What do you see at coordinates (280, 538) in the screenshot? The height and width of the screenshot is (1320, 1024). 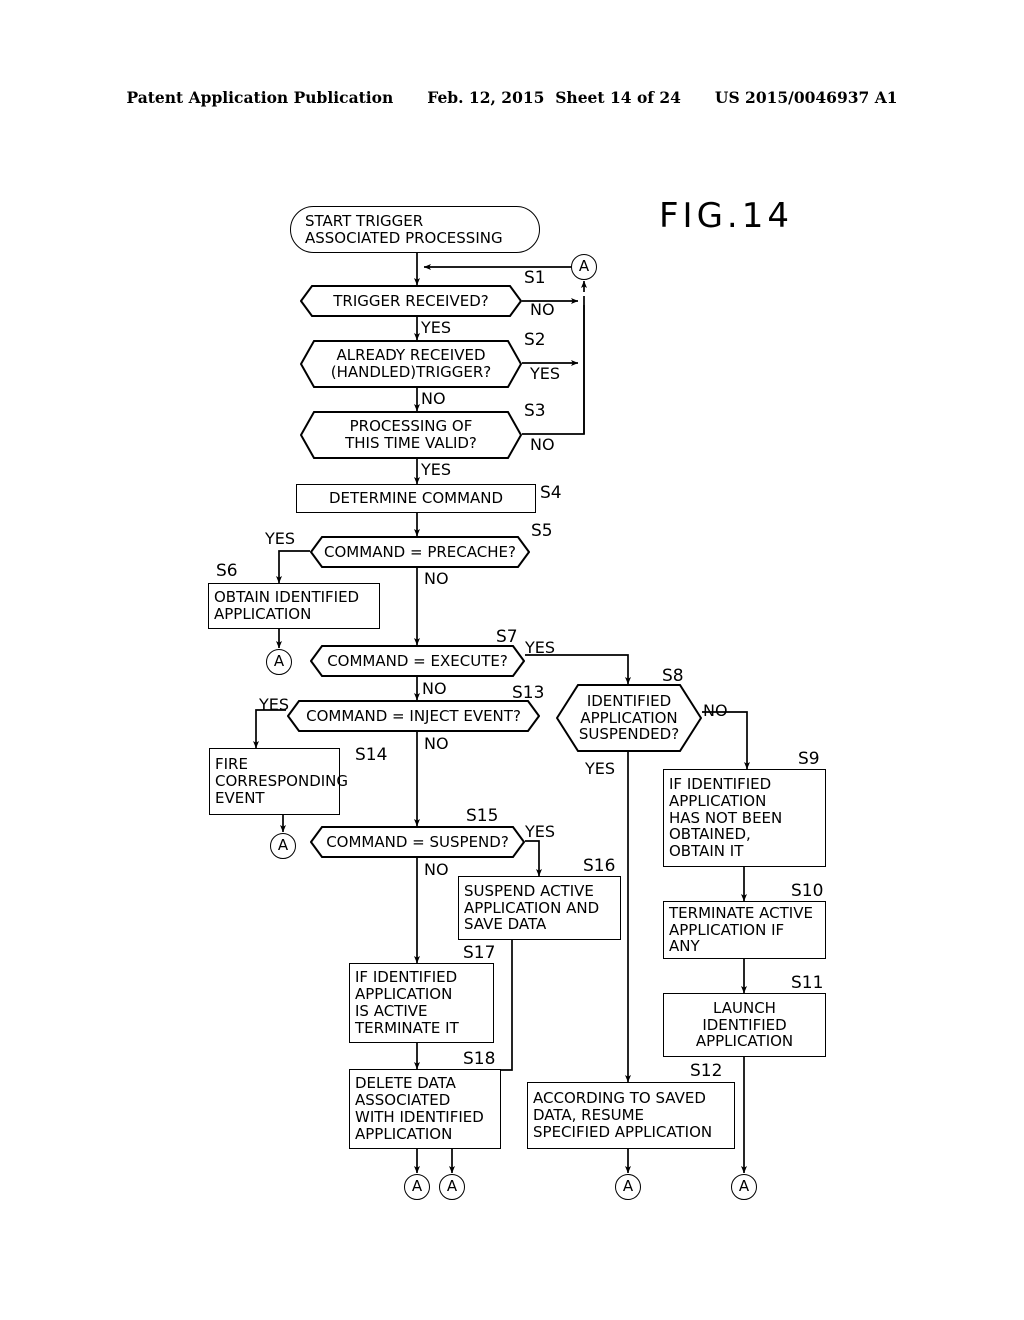 I see `edge-label-s5-yes: YES` at bounding box center [280, 538].